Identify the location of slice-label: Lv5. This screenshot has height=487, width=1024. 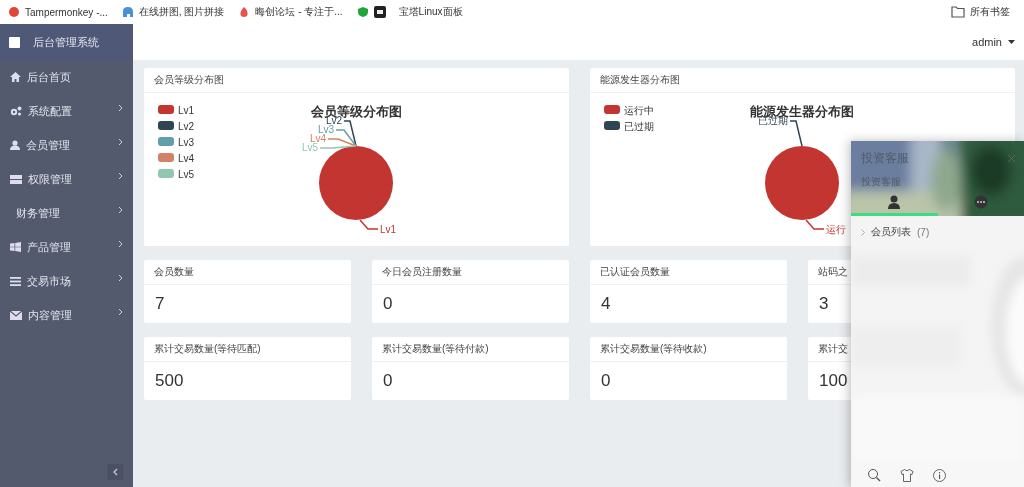
(309, 147).